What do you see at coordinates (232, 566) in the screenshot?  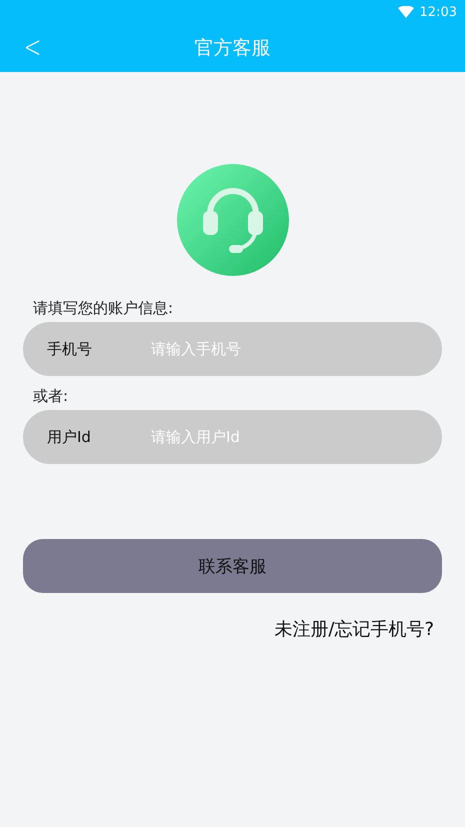 I see `contact-button: 联系客服` at bounding box center [232, 566].